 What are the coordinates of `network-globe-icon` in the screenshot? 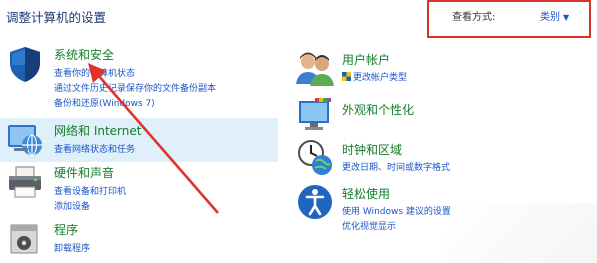 It's located at (25, 140).